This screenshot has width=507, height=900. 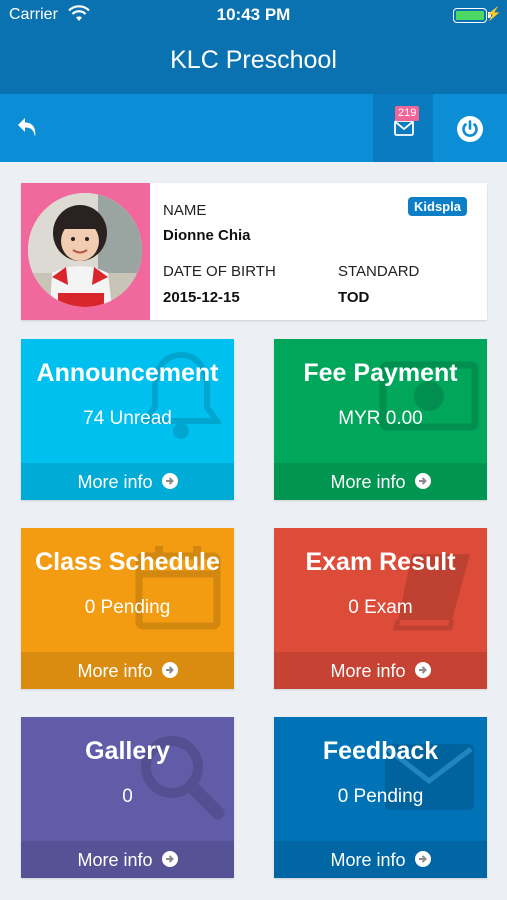 I want to click on standard-label: STANDARD, so click(x=379, y=271).